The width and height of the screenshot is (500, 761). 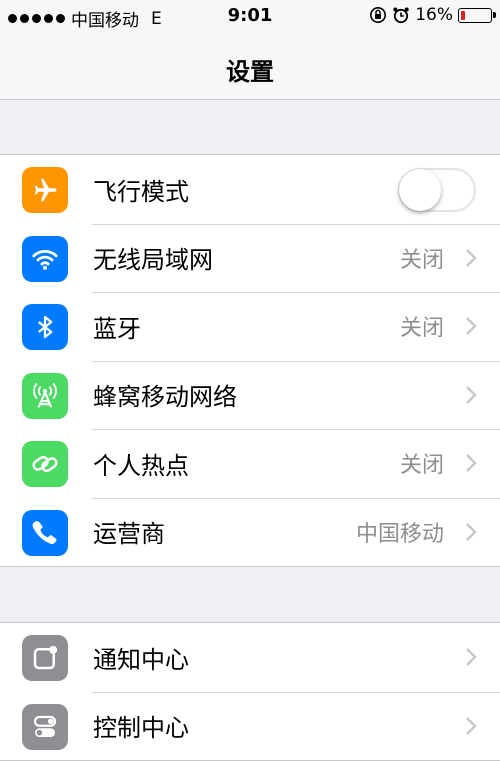 What do you see at coordinates (45, 258) in the screenshot?
I see `wifi-icon` at bounding box center [45, 258].